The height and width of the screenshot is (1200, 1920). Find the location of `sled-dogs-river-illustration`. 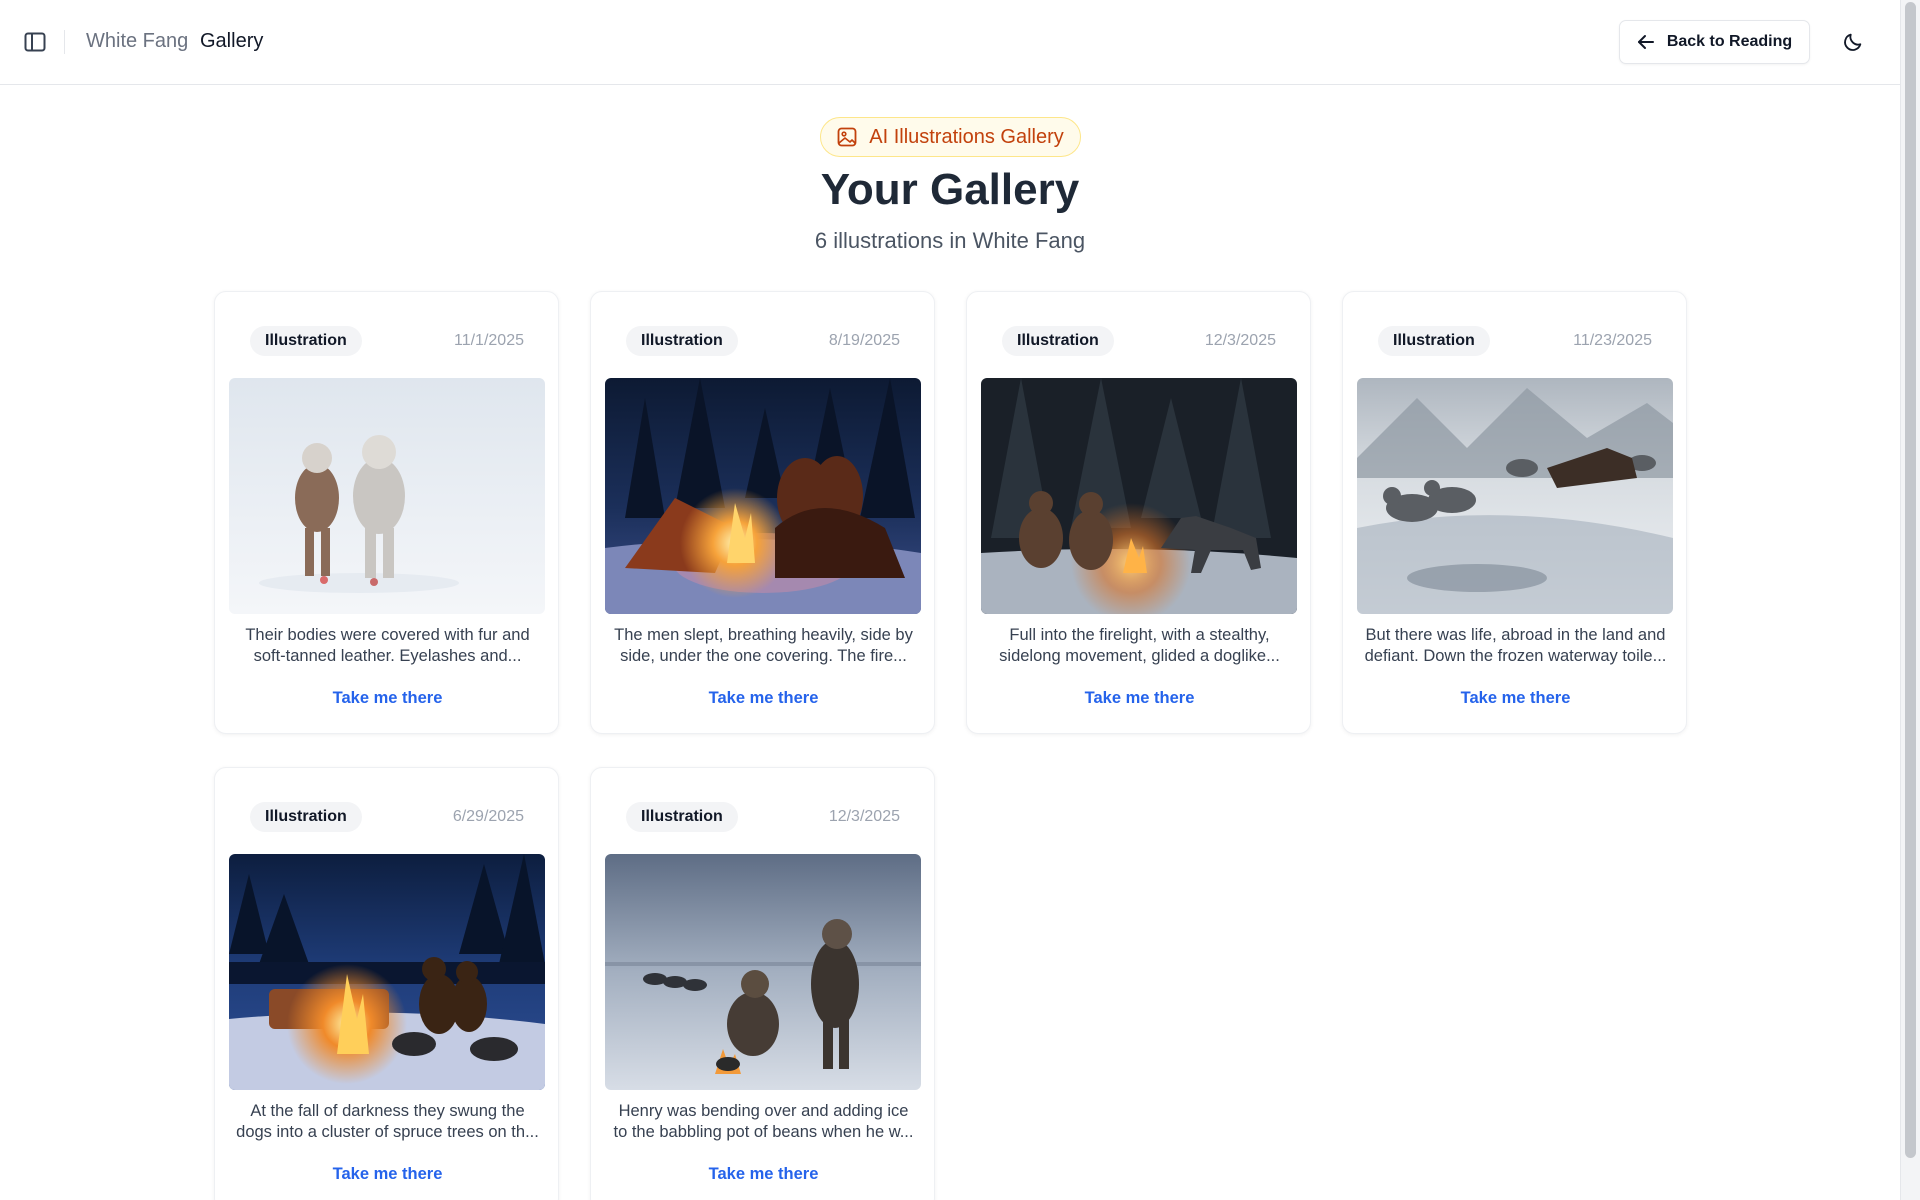

sled-dogs-river-illustration is located at coordinates (1515, 496).